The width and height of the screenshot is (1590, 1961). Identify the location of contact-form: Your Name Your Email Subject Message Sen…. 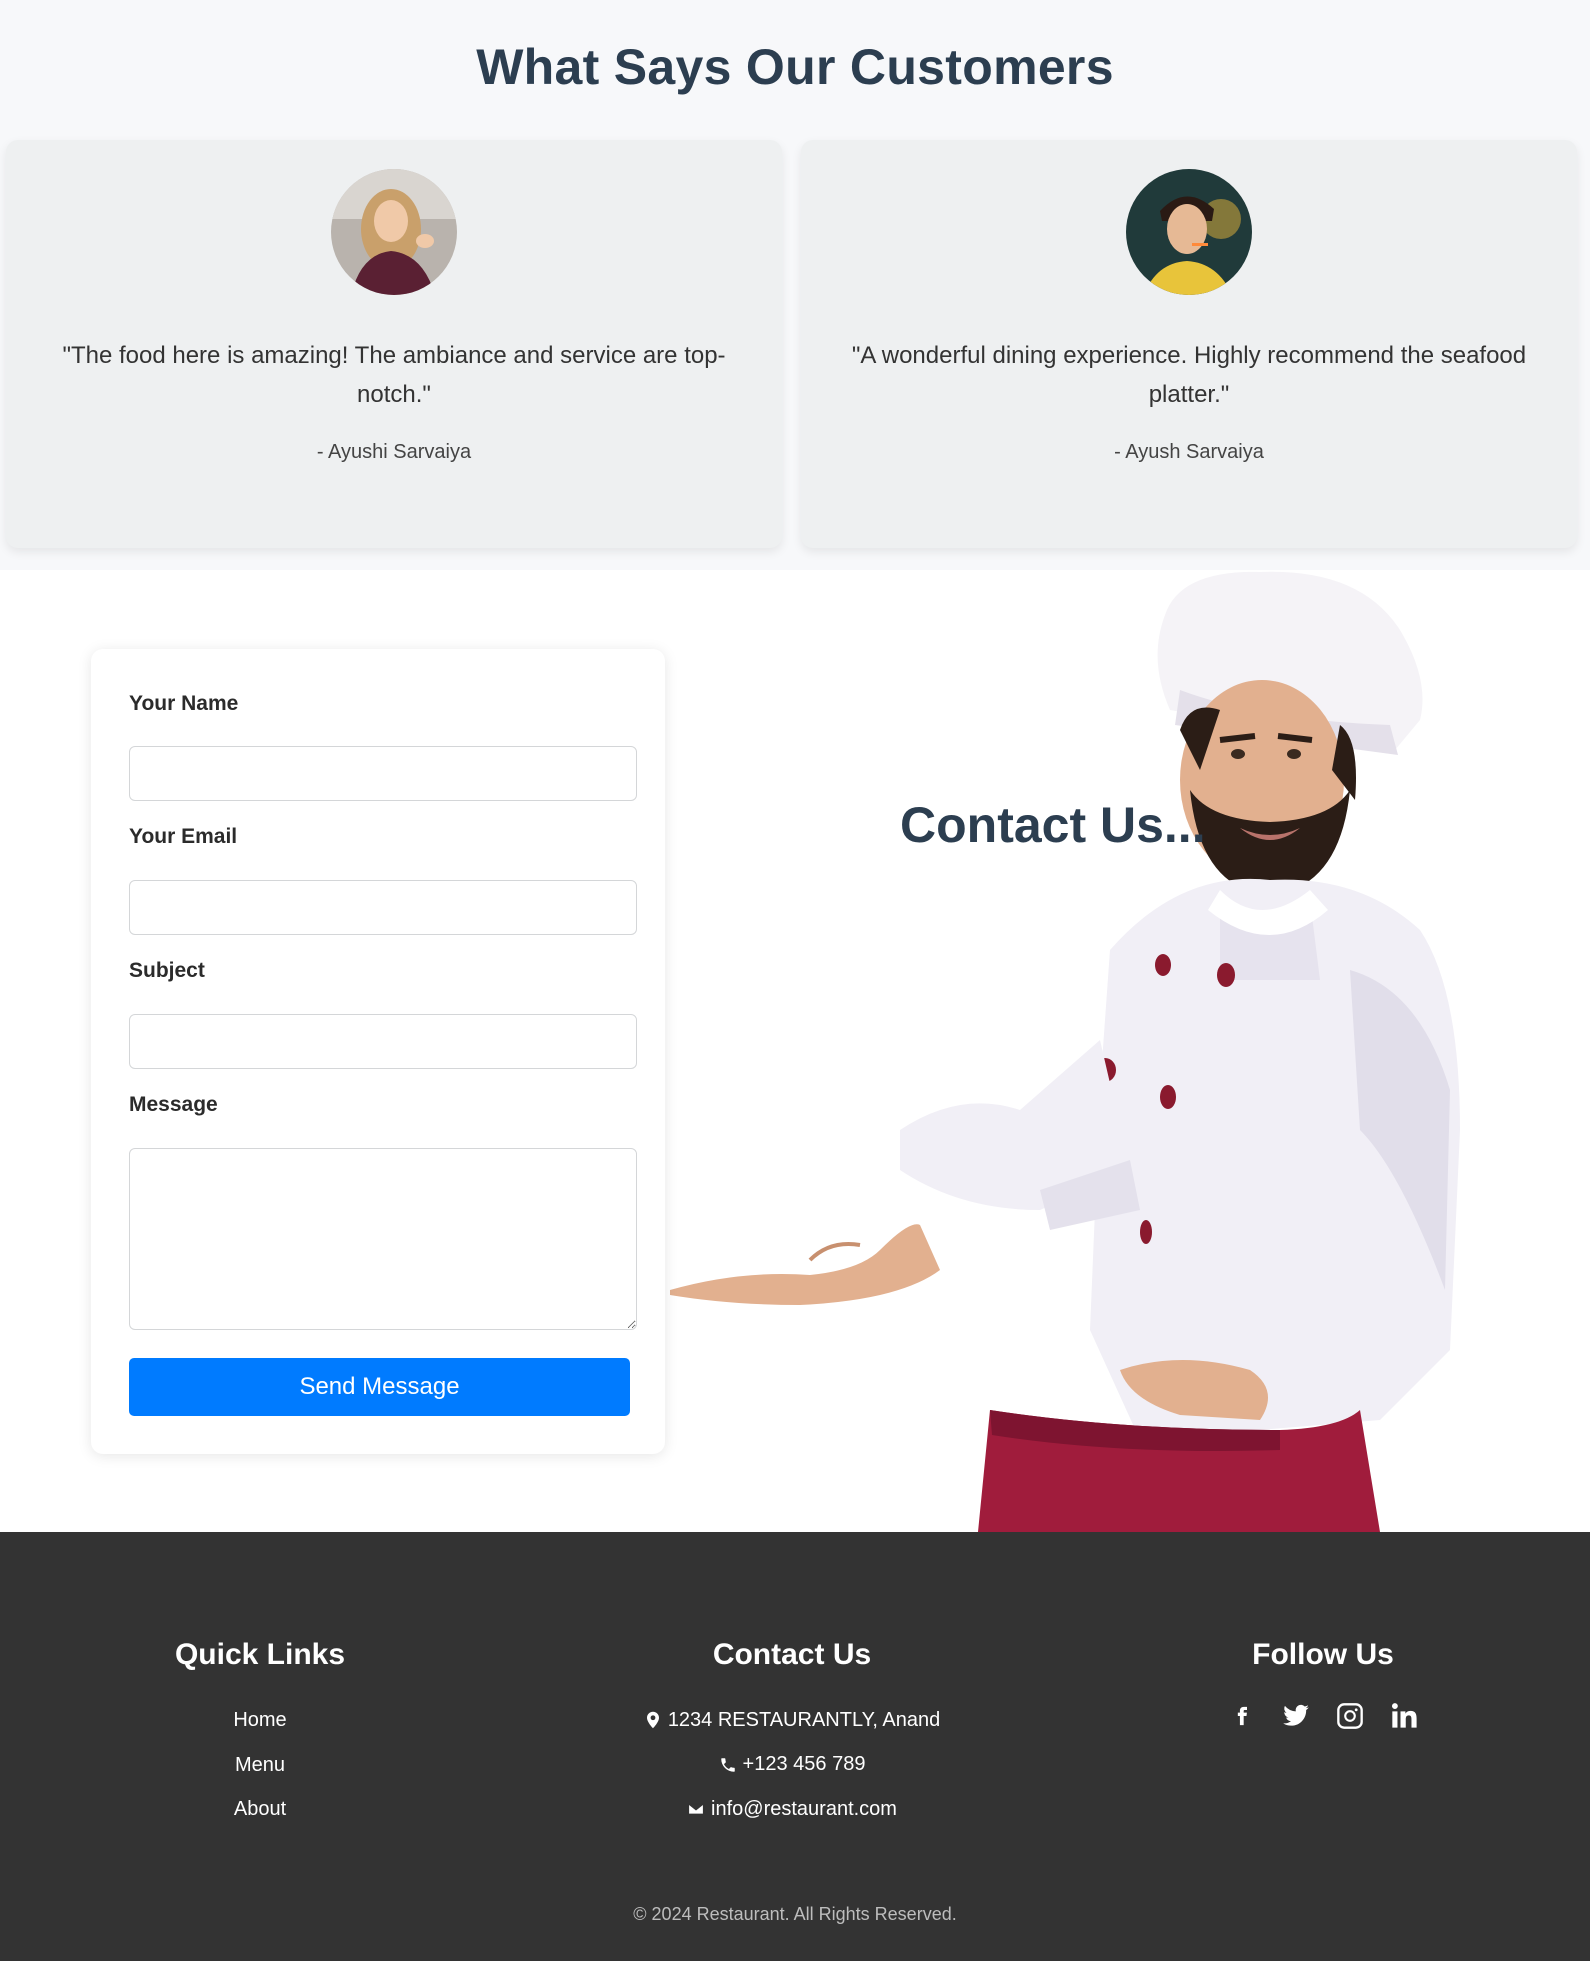
(378, 1051).